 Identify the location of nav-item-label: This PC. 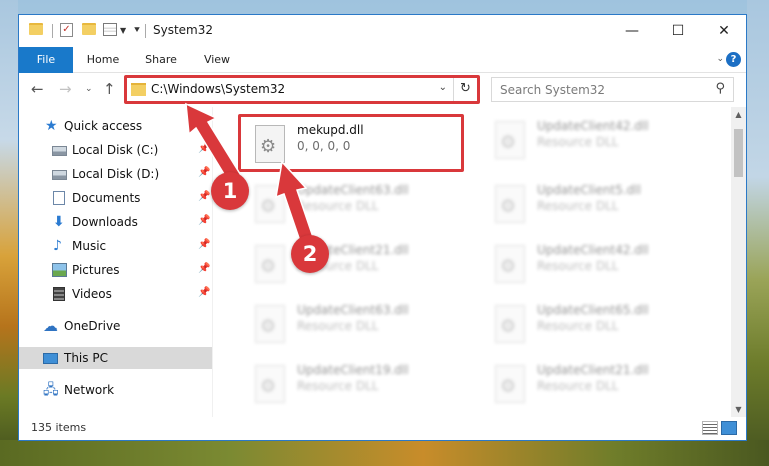
(86, 358).